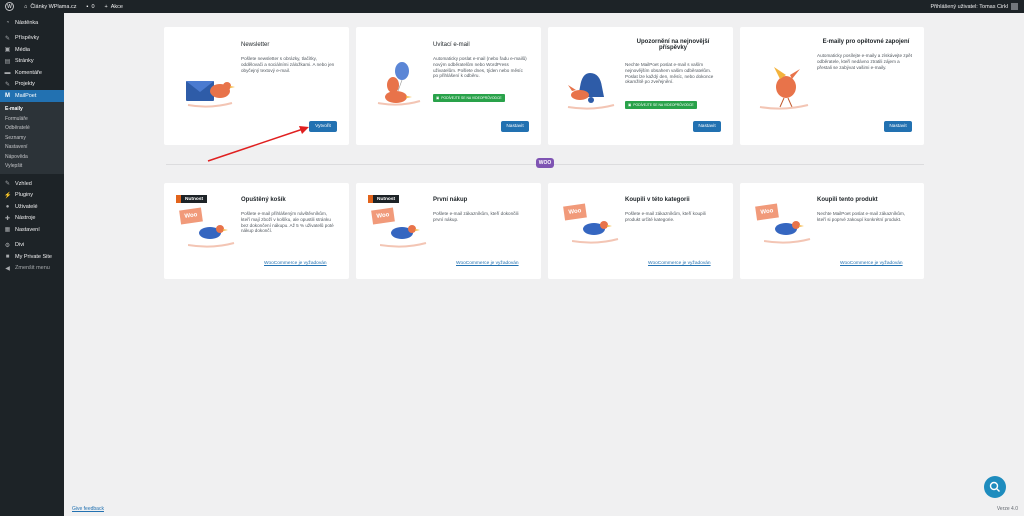  I want to click on menu-tools: ✚ Nástroje, so click(32, 219).